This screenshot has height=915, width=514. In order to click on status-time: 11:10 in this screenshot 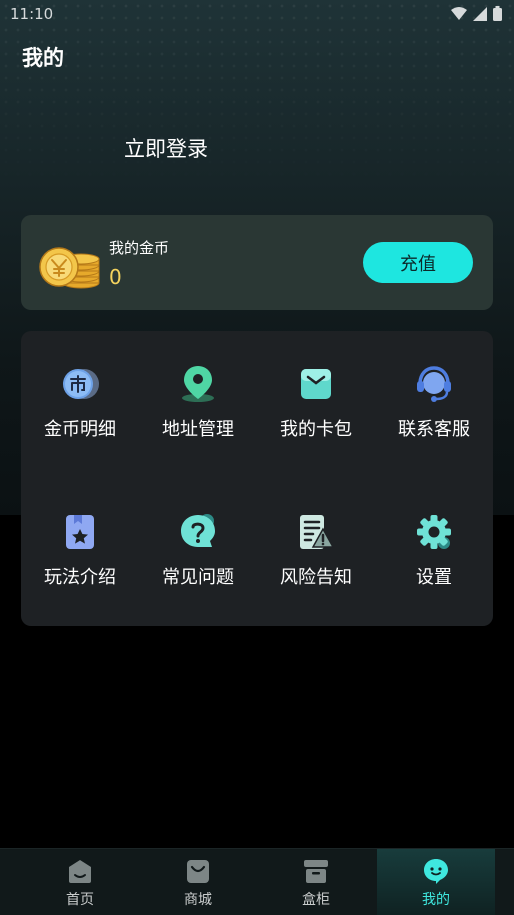, I will do `click(32, 14)`.